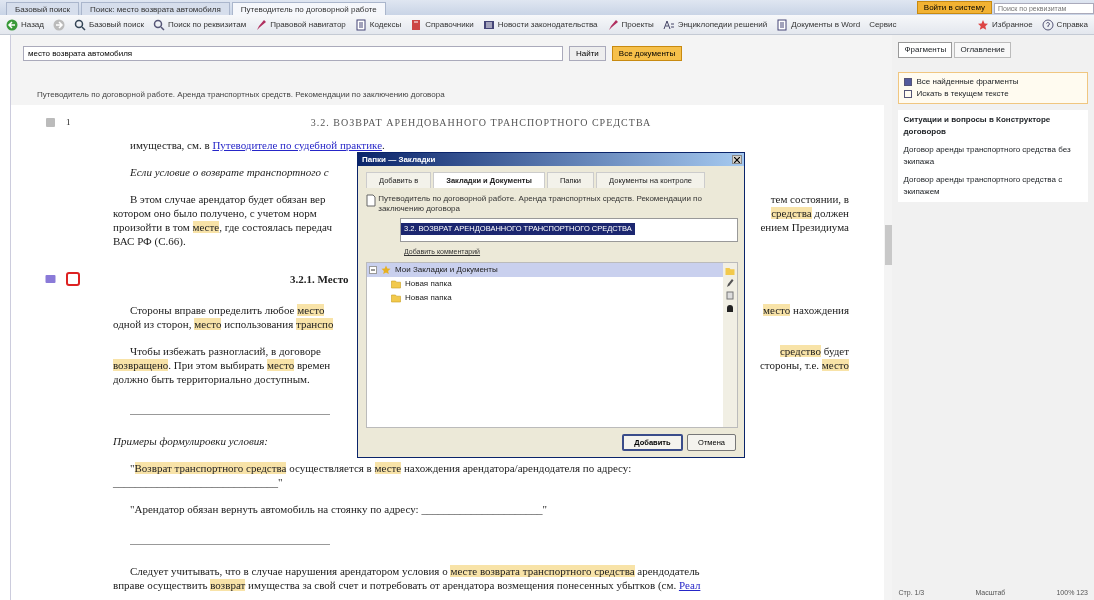 This screenshot has width=1094, height=600. Describe the element at coordinates (198, 482) in the screenshot. I see `paragraph-text: ______________________________"` at that location.